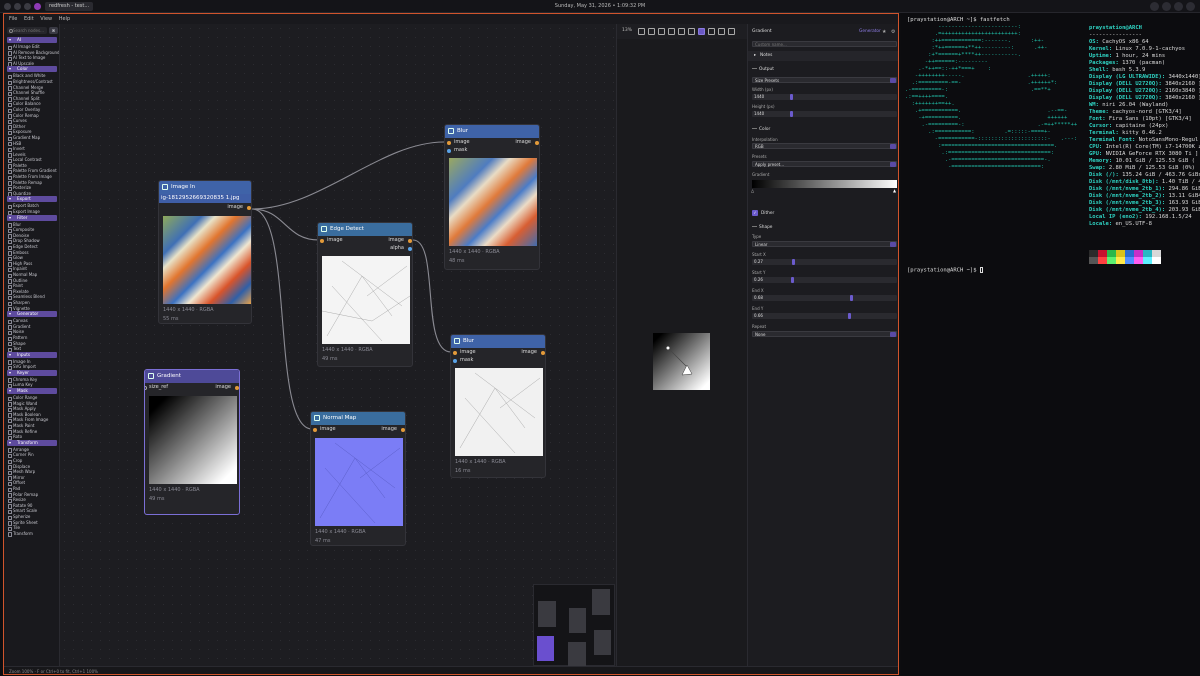  Describe the element at coordinates (32, 391) in the screenshot. I see `category-mask: Mask` at that location.